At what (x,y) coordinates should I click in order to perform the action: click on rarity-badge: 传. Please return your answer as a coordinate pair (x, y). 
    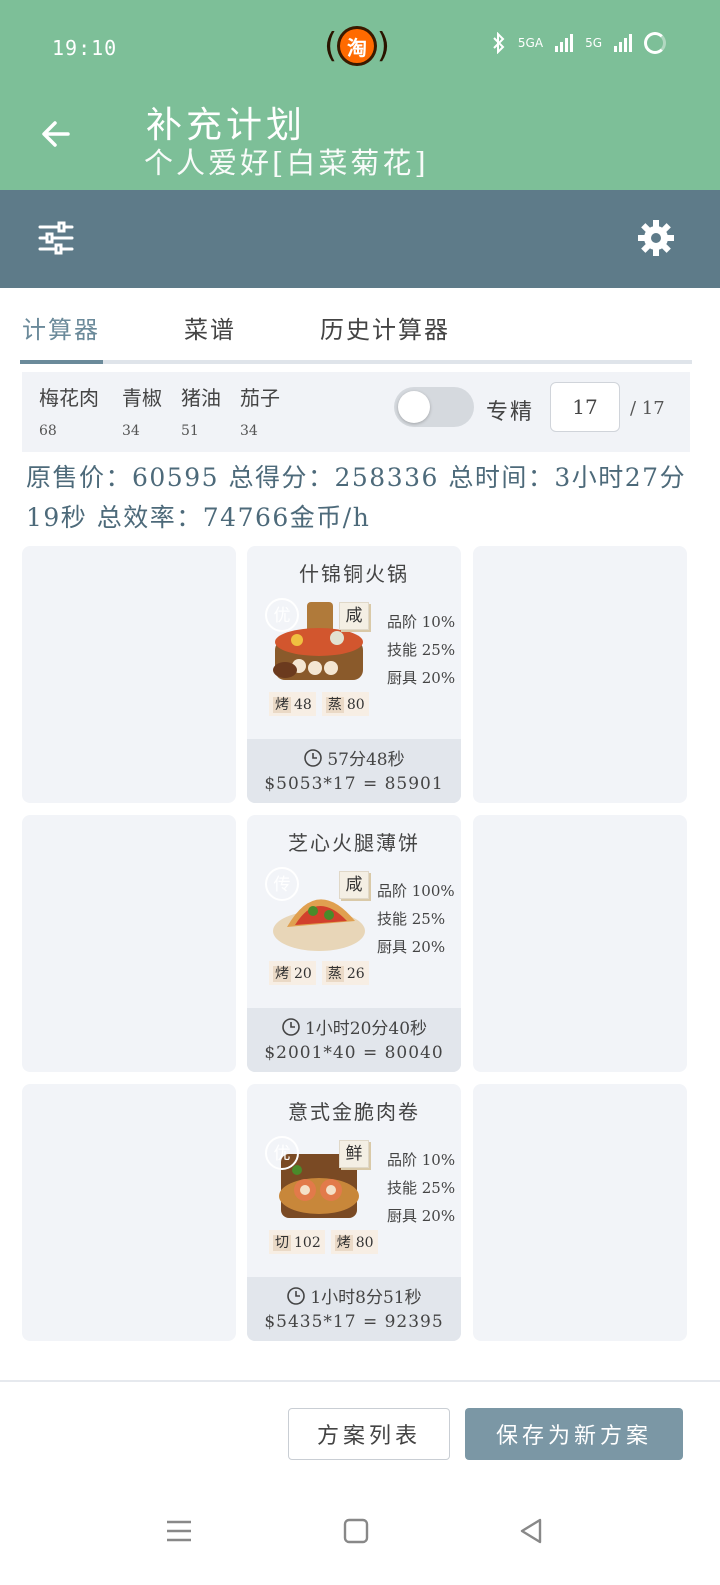
    Looking at the image, I should click on (282, 884).